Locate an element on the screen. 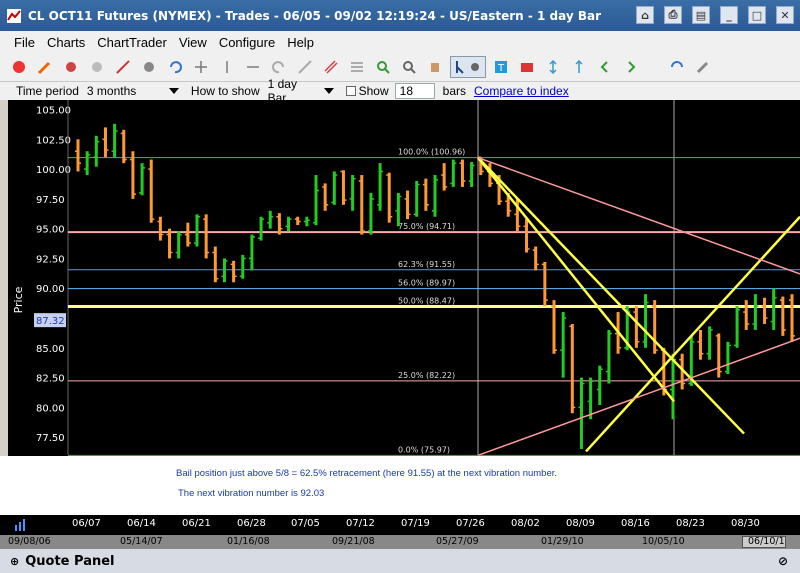 Image resolution: width=800 pixels, height=573 pixels. pencil-icon is located at coordinates (45, 67).